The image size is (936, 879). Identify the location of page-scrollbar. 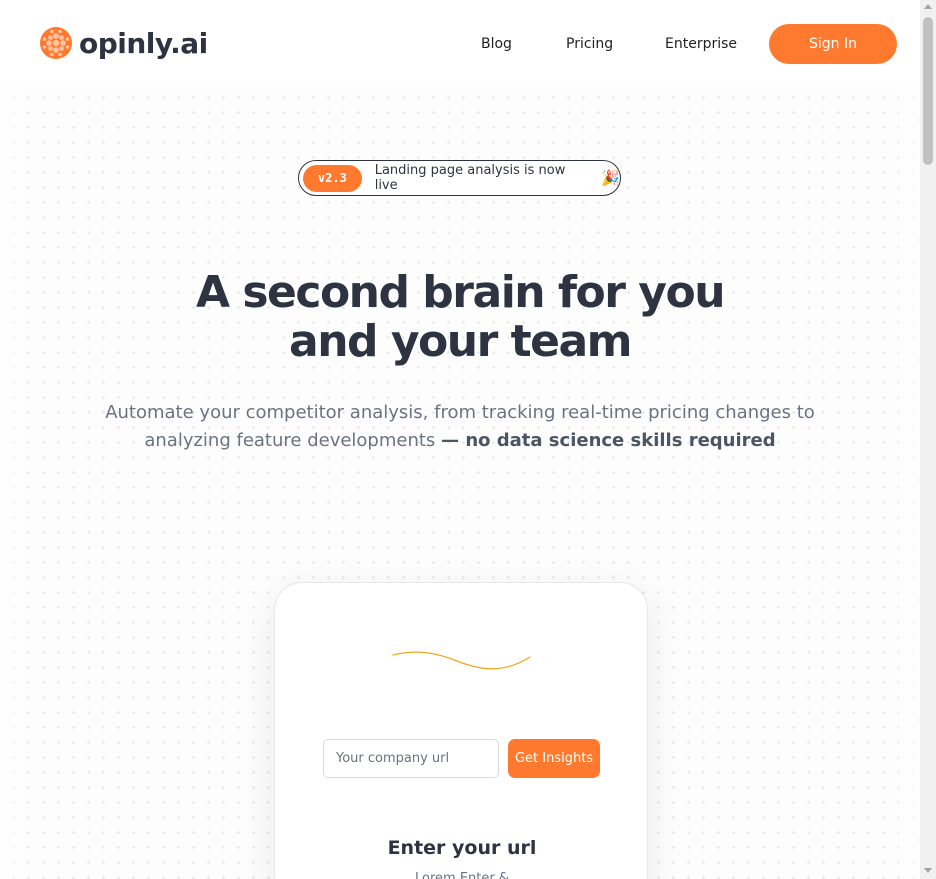
(928, 439).